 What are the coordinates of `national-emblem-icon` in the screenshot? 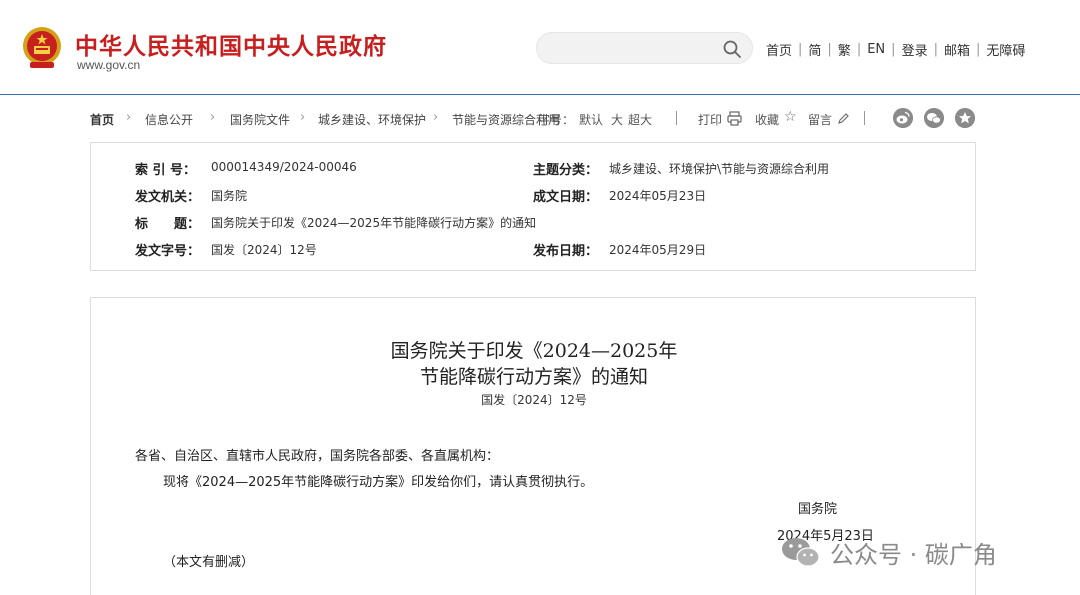 It's located at (42, 48).